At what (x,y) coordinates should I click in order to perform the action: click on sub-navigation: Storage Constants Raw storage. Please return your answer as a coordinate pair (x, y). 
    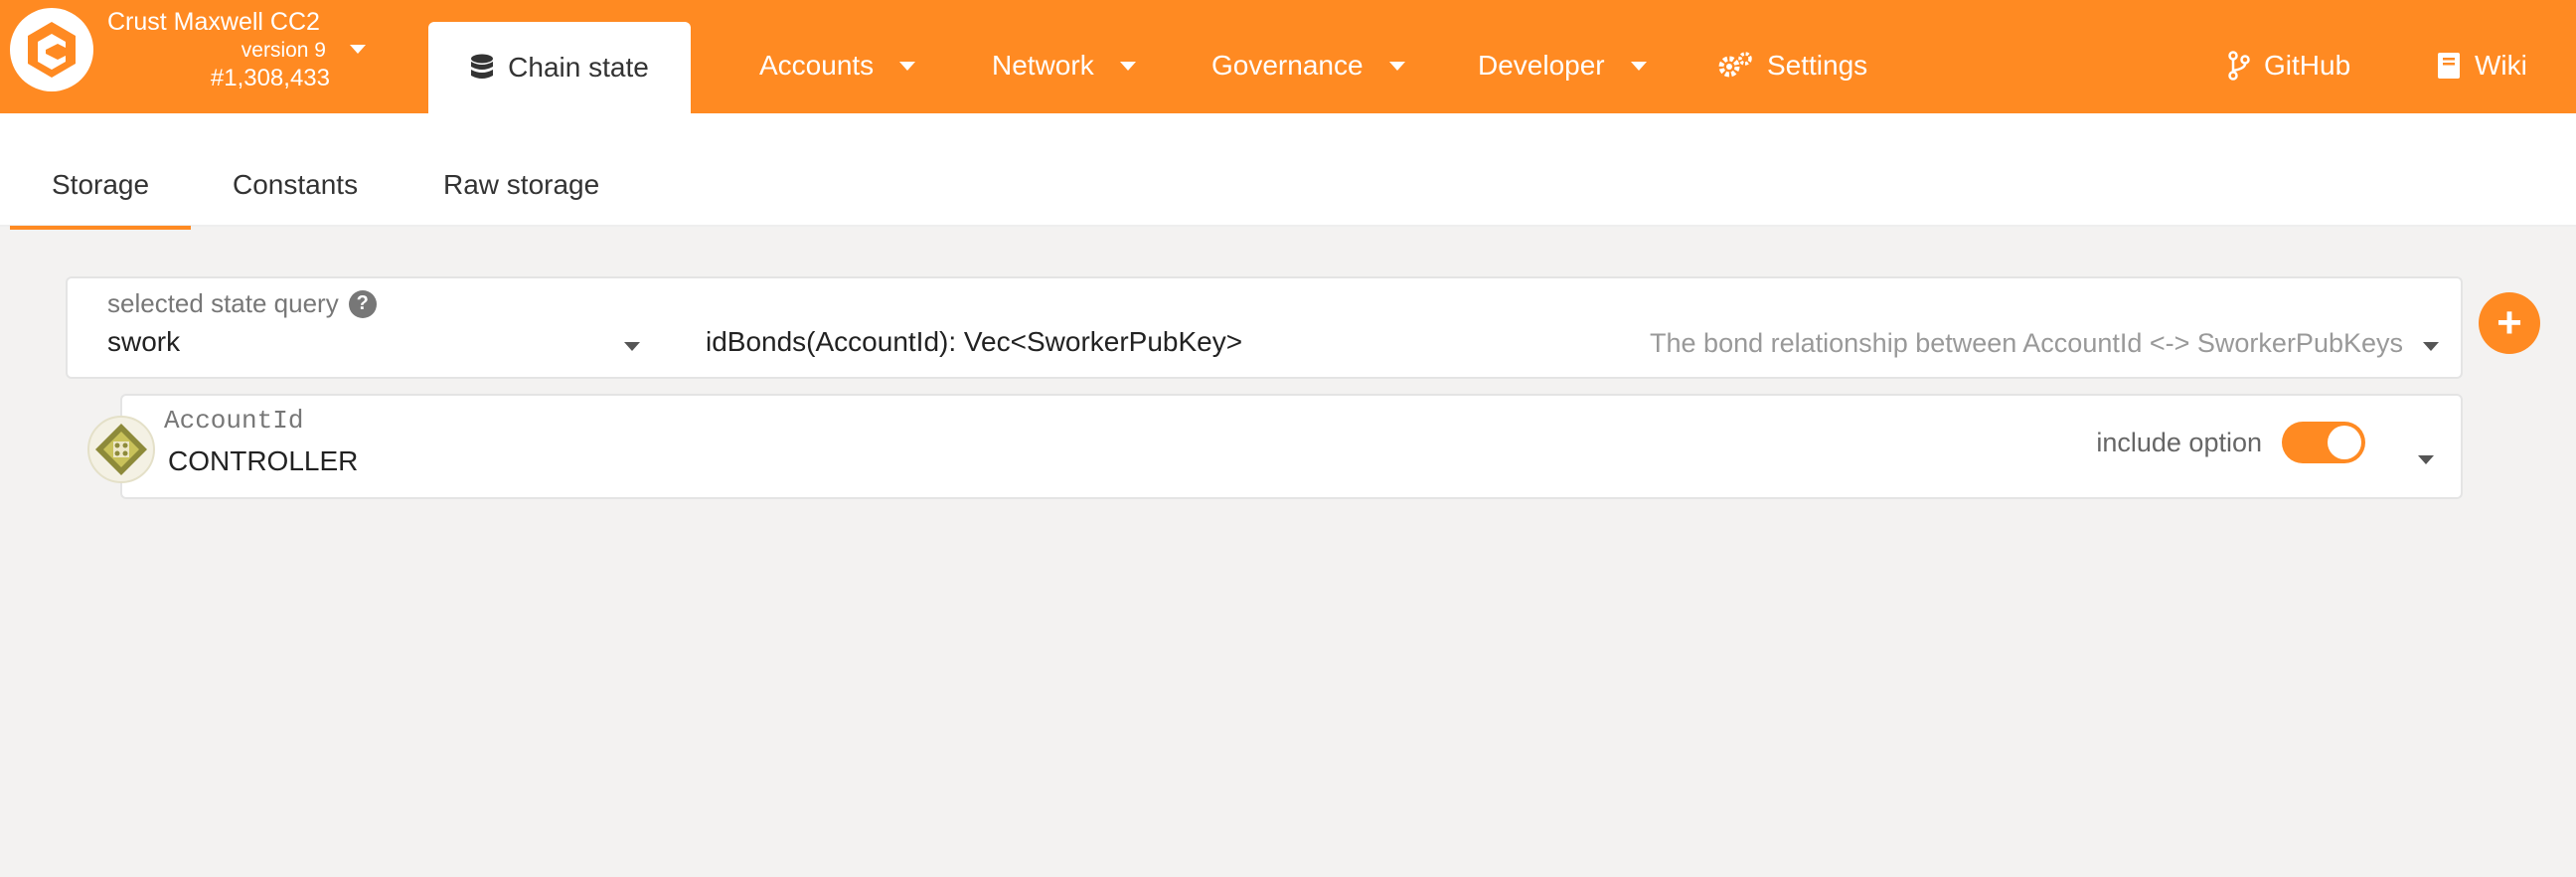
    Looking at the image, I should click on (1288, 170).